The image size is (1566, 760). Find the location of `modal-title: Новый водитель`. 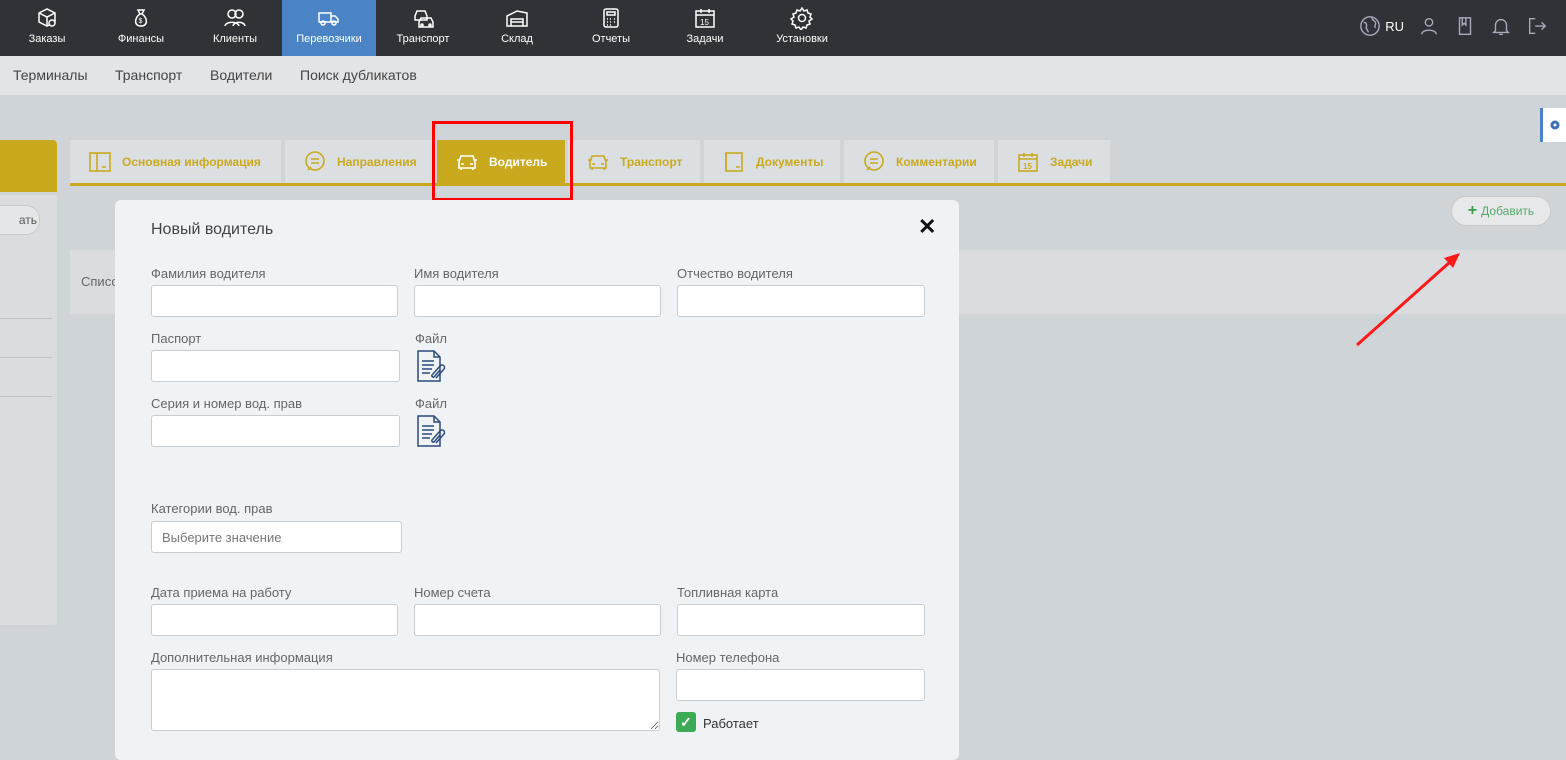

modal-title: Новый водитель is located at coordinates (212, 229).